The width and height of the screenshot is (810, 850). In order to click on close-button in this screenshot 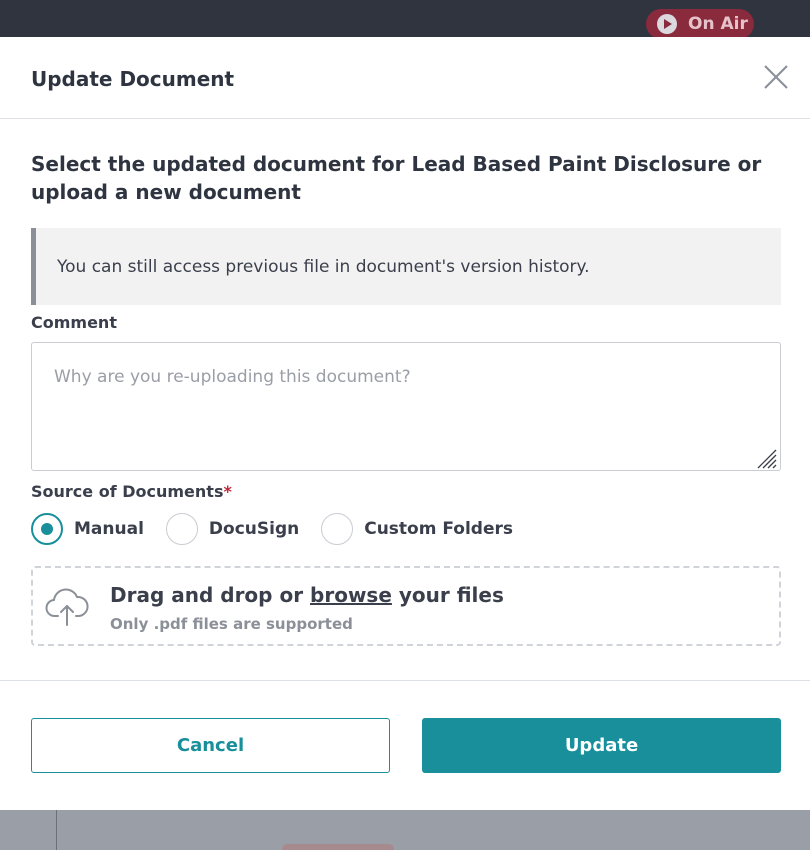, I will do `click(776, 77)`.